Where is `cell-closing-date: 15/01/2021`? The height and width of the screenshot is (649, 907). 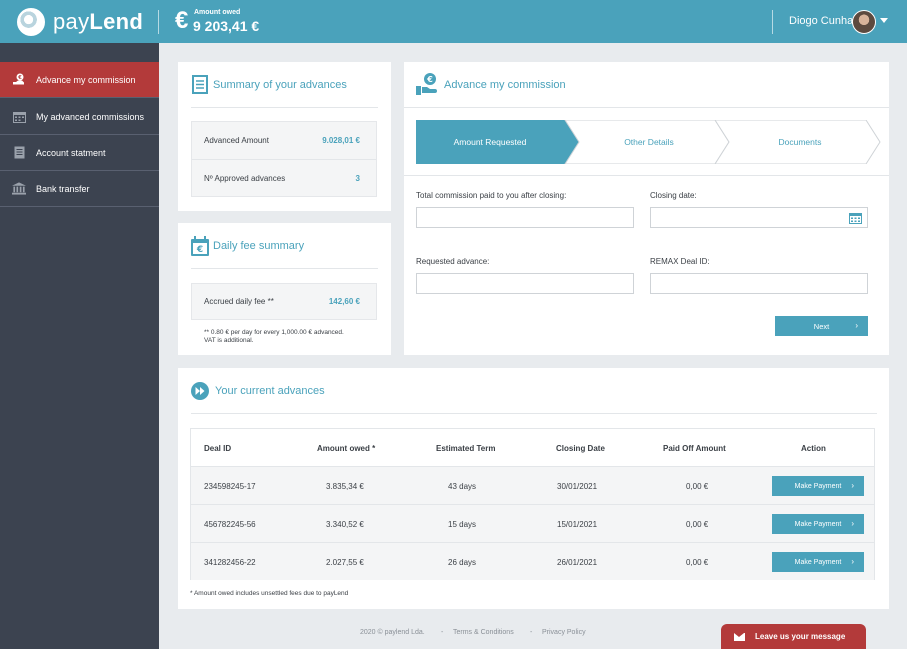
cell-closing-date: 15/01/2021 is located at coordinates (577, 524).